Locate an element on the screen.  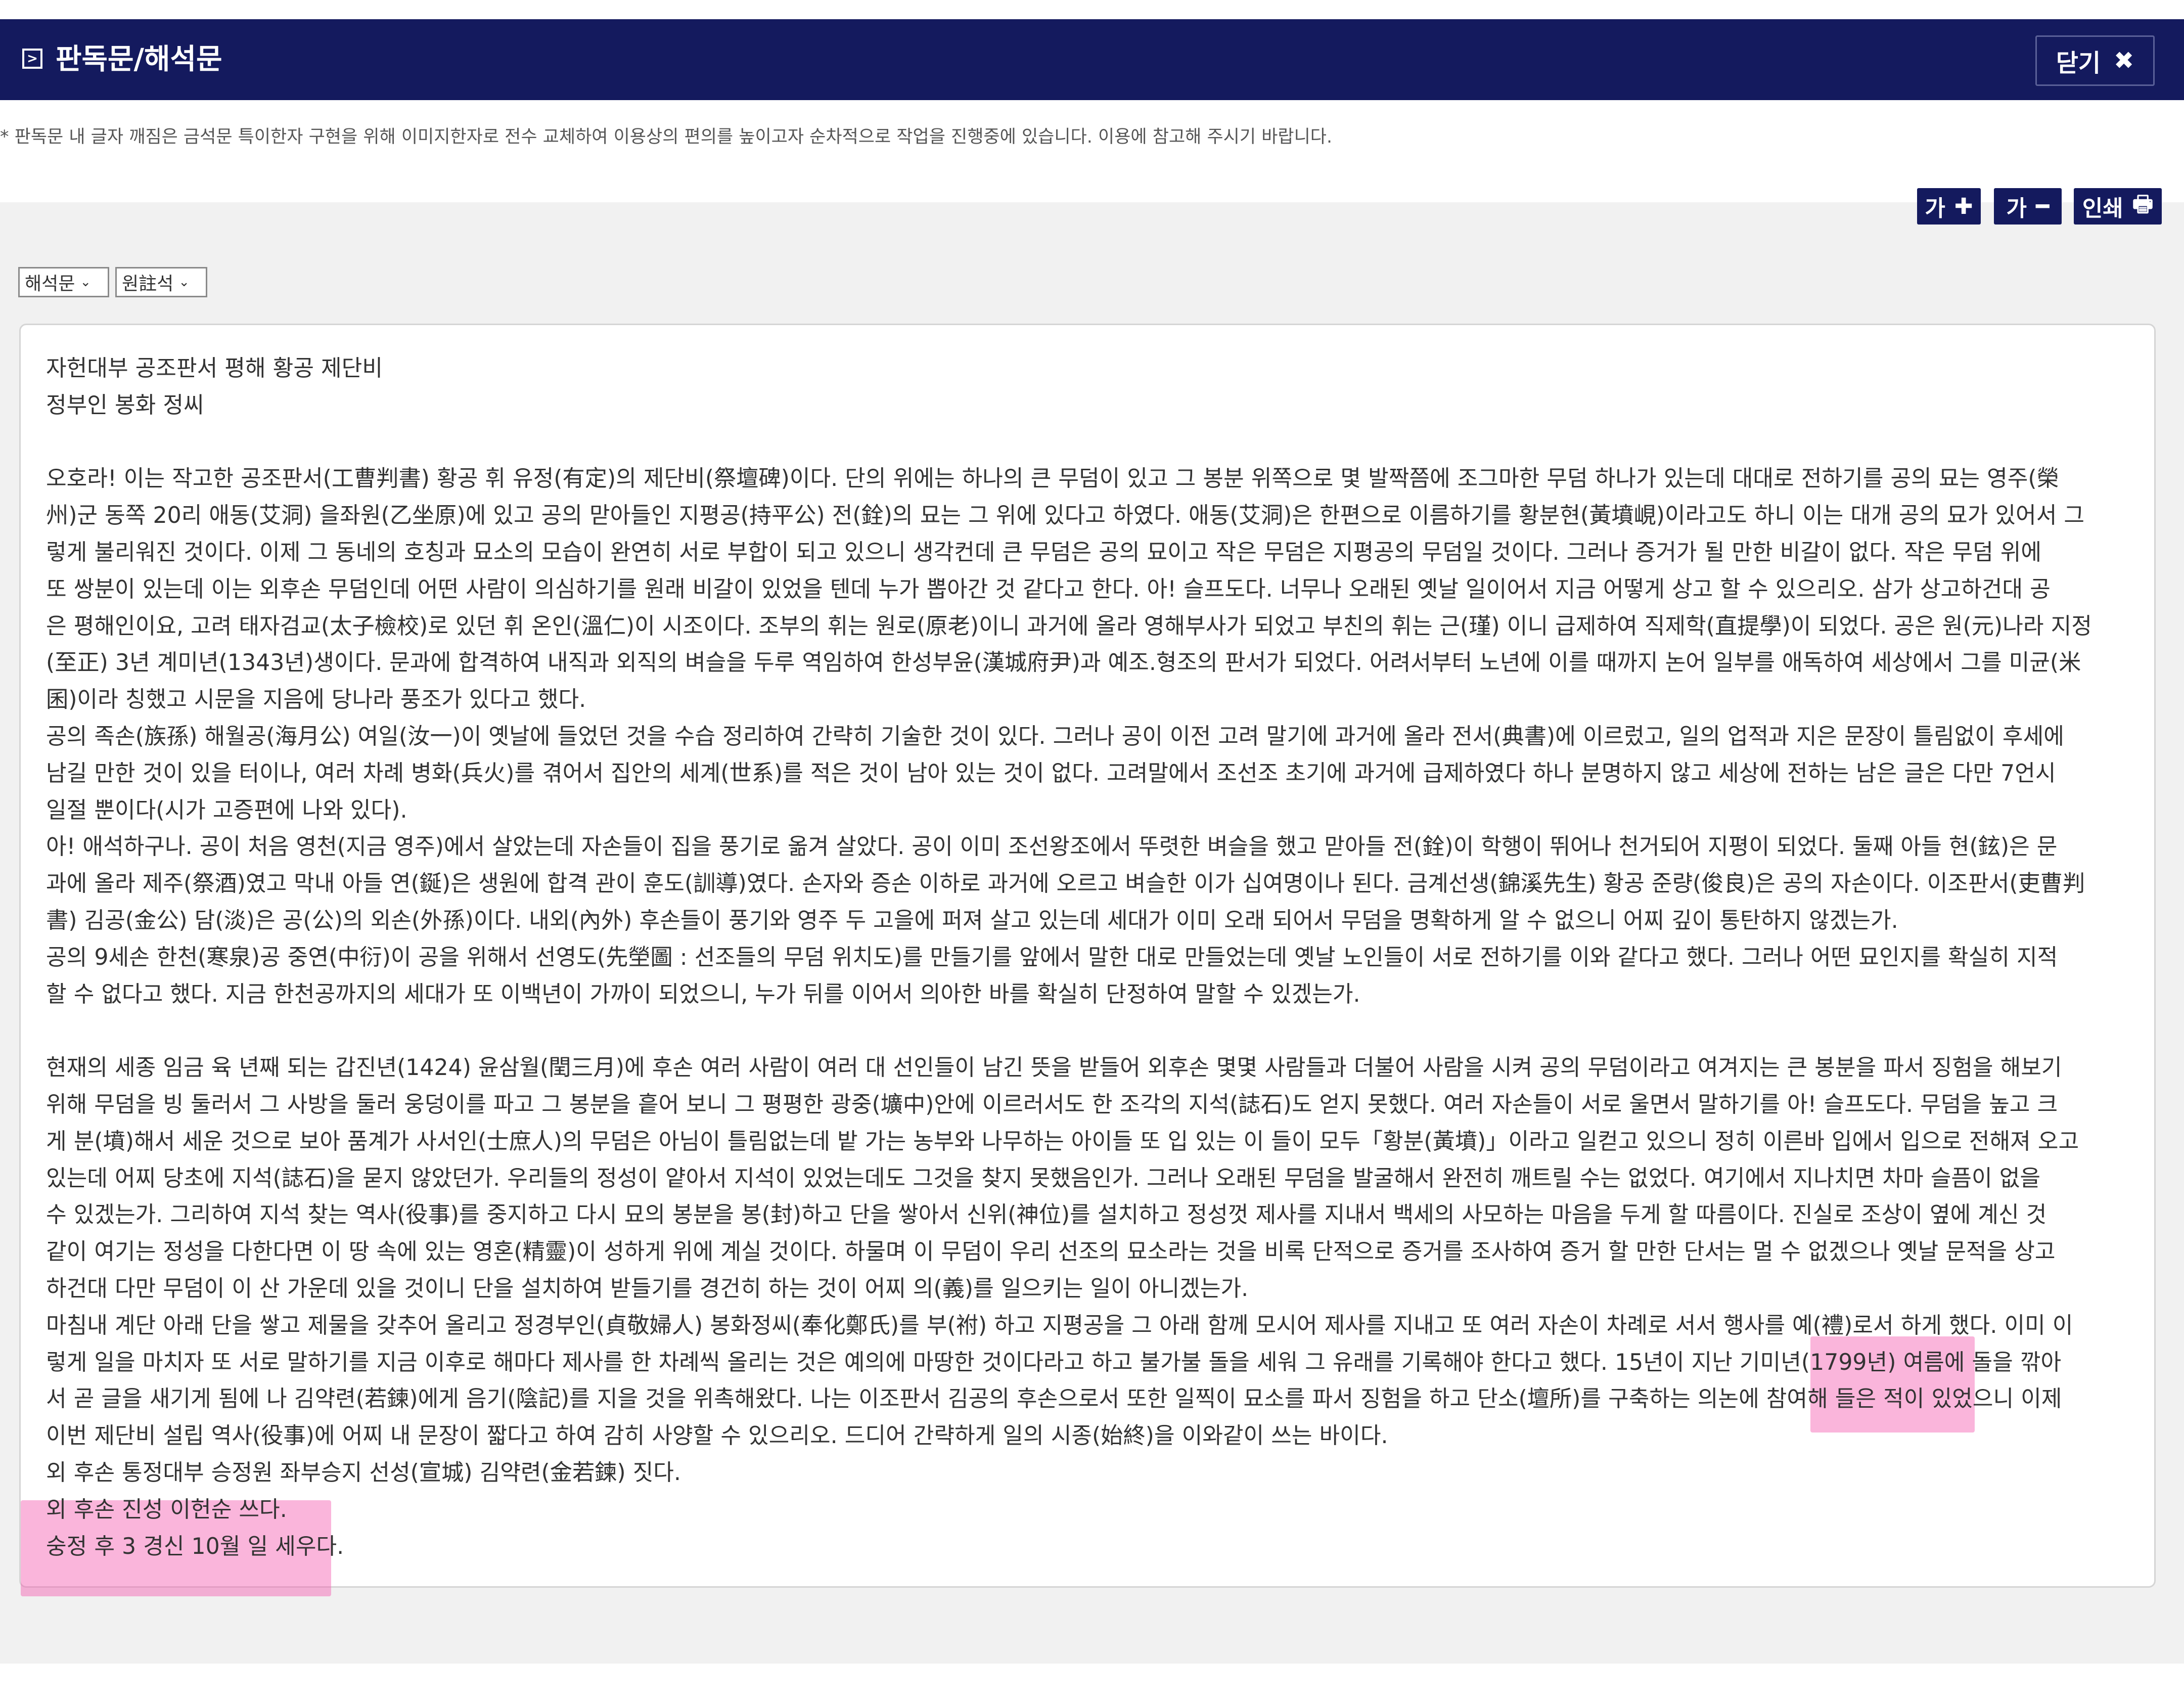
print-button: 인쇄 🖶 is located at coordinates (2118, 206).